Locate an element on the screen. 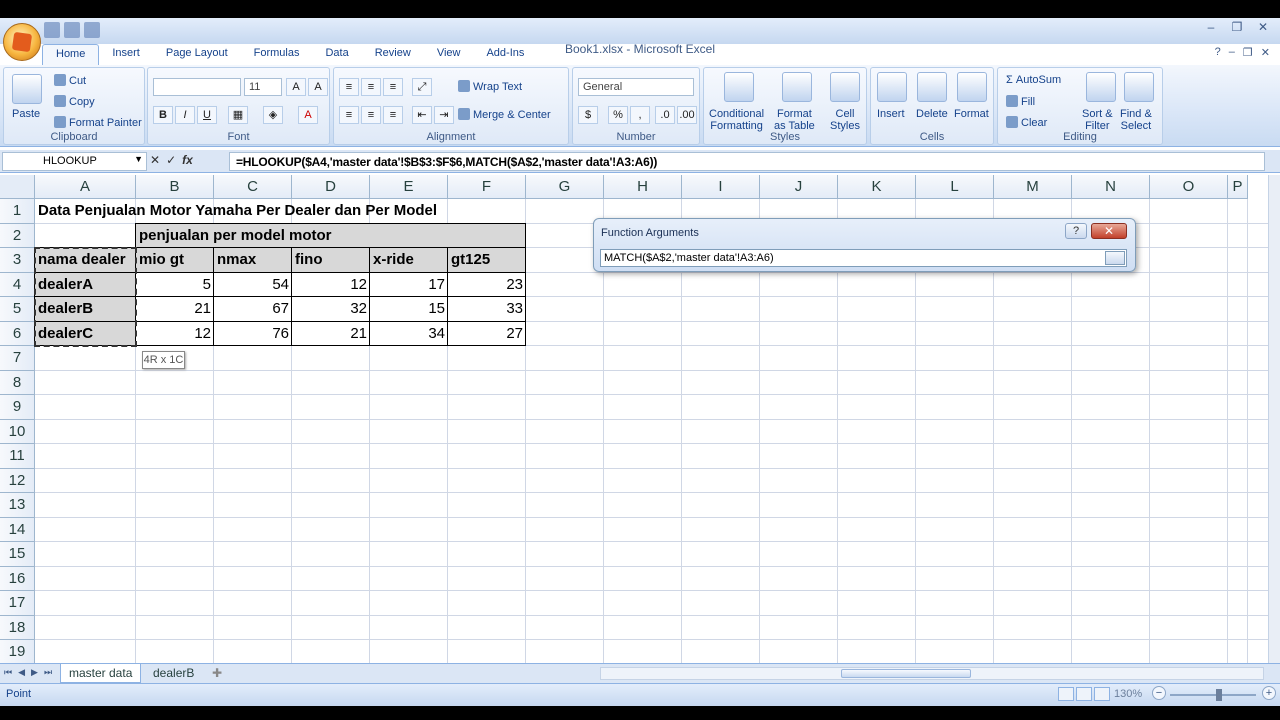  dealer-name-cell: dealerB is located at coordinates (85, 309).